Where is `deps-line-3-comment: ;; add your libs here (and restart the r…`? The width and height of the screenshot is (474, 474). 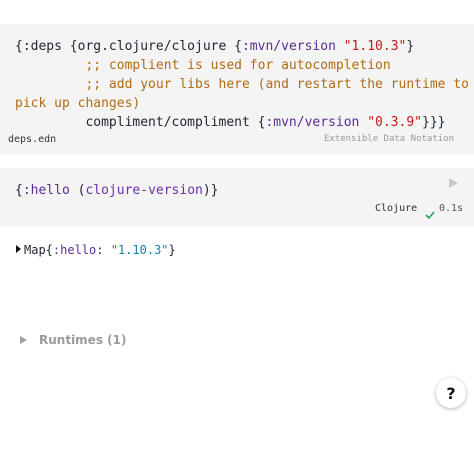 deps-line-3-comment: ;; add your libs here (and restart the r… is located at coordinates (242, 84).